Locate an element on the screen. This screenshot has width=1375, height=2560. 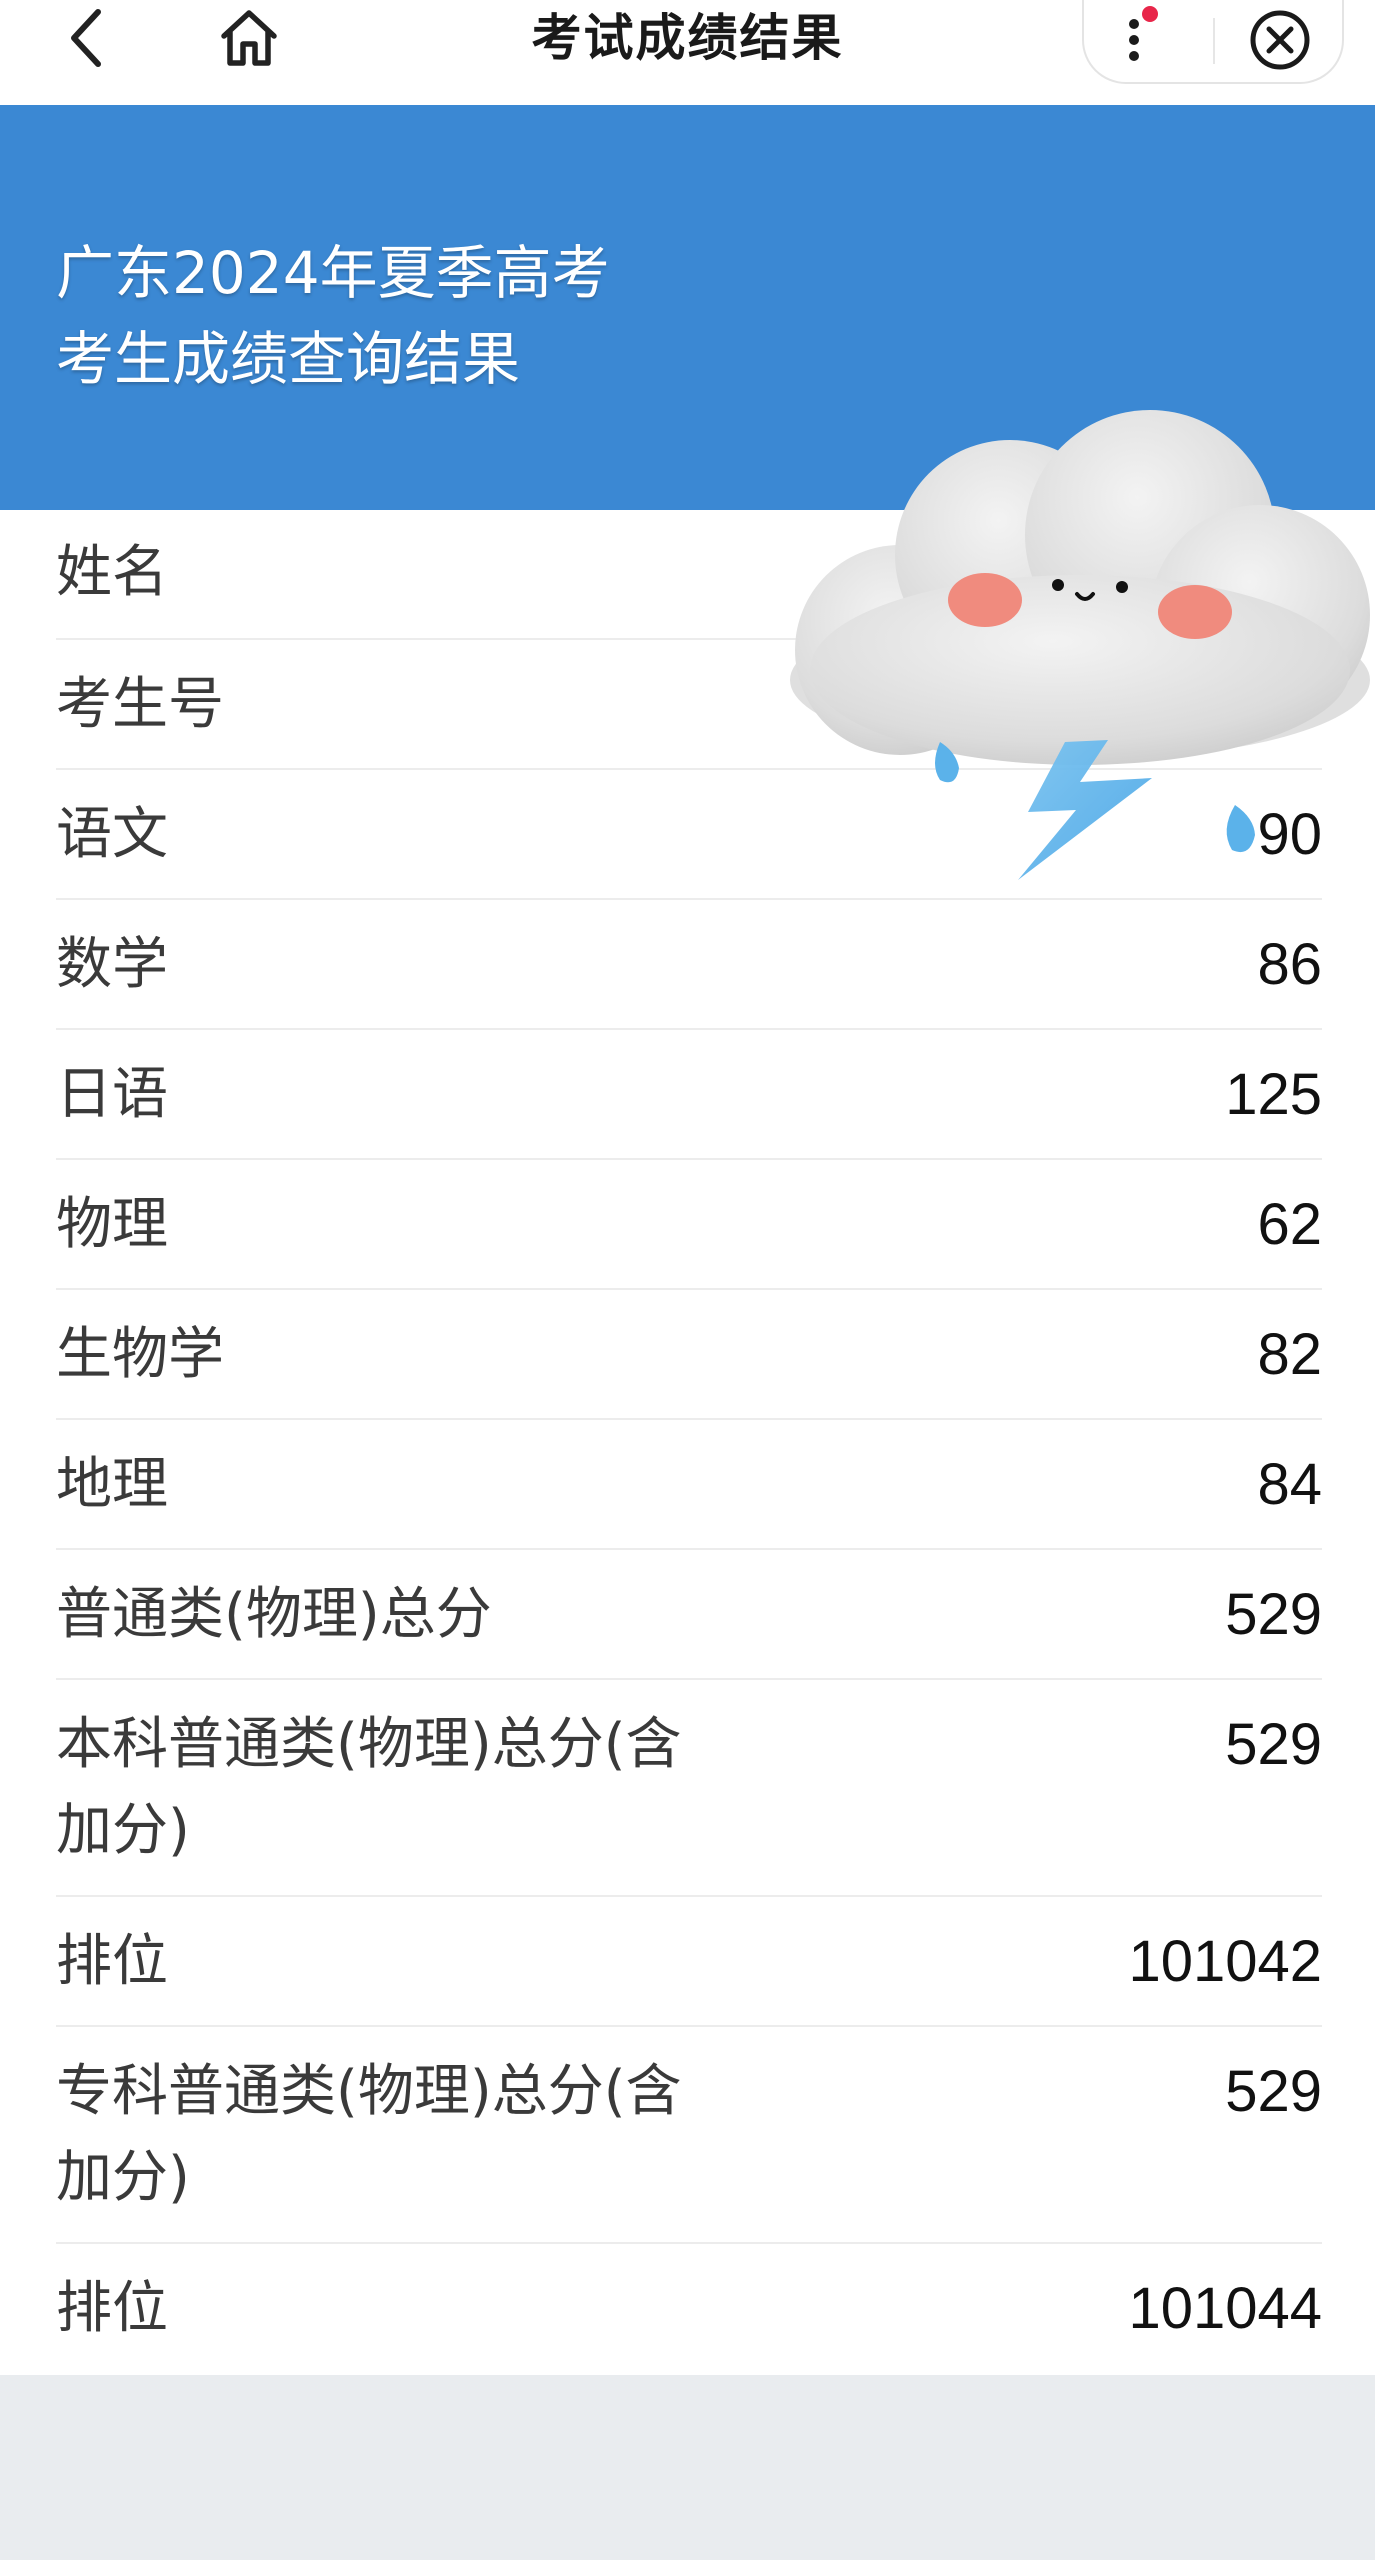
list-item: 排位 101042 is located at coordinates (689, 1962).